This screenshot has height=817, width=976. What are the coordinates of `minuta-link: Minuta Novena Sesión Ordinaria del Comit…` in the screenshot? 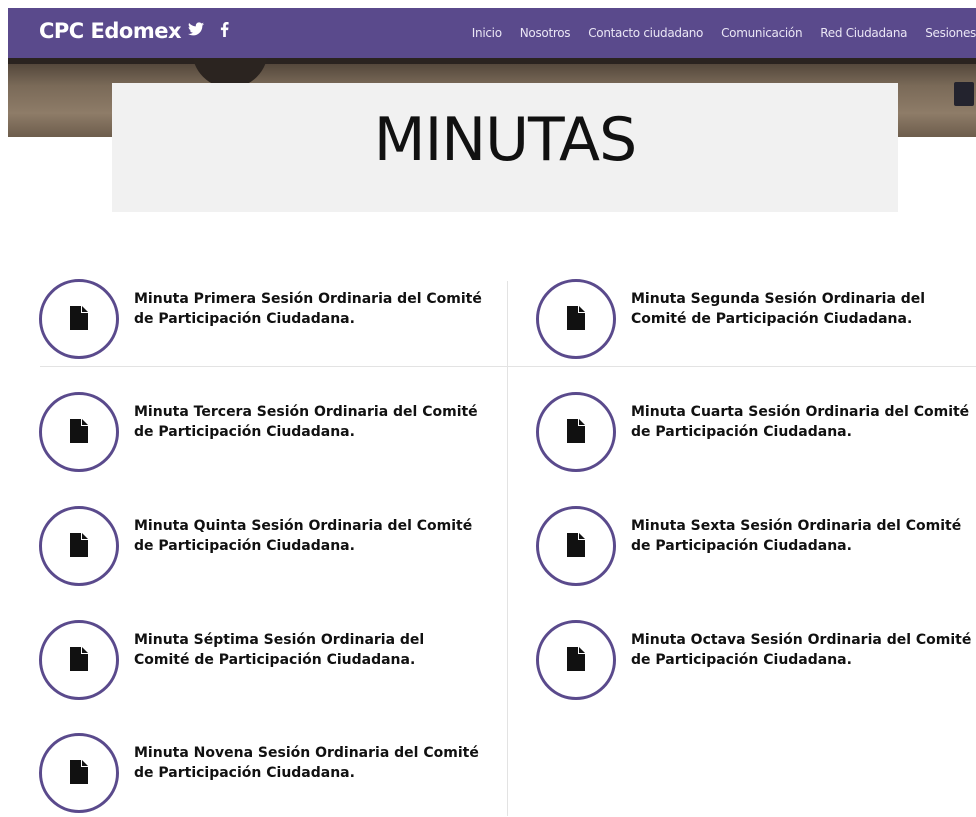 It's located at (309, 763).